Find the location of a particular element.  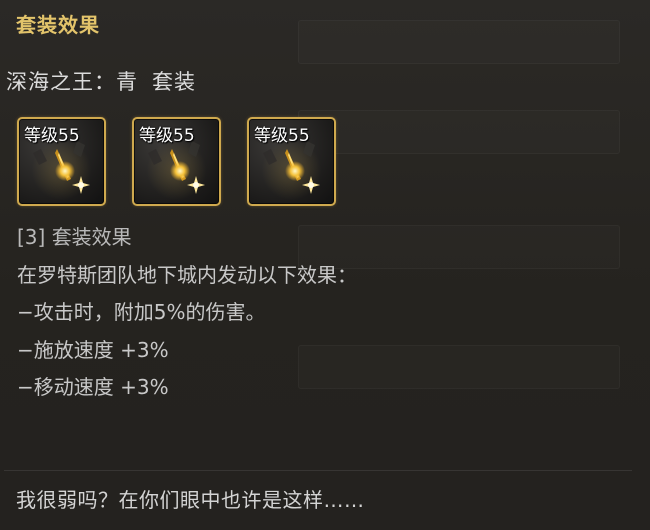

set-effect-line: 在罗特斯团队地下城内发动以下效果： is located at coordinates (187, 274).